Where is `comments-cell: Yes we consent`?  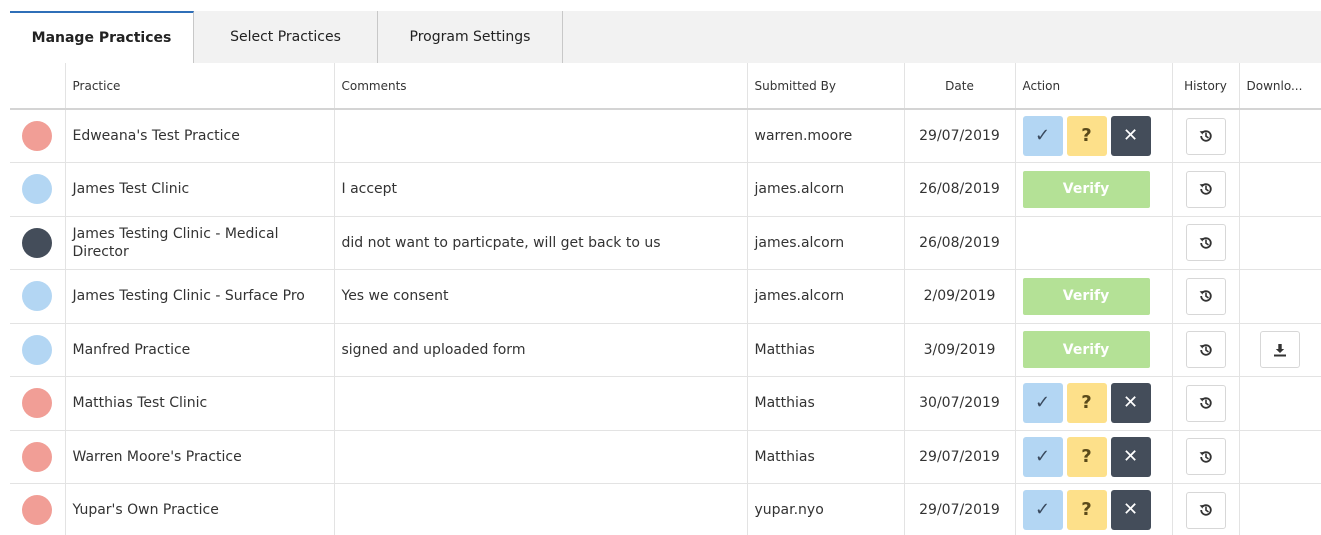 comments-cell: Yes we consent is located at coordinates (541, 296).